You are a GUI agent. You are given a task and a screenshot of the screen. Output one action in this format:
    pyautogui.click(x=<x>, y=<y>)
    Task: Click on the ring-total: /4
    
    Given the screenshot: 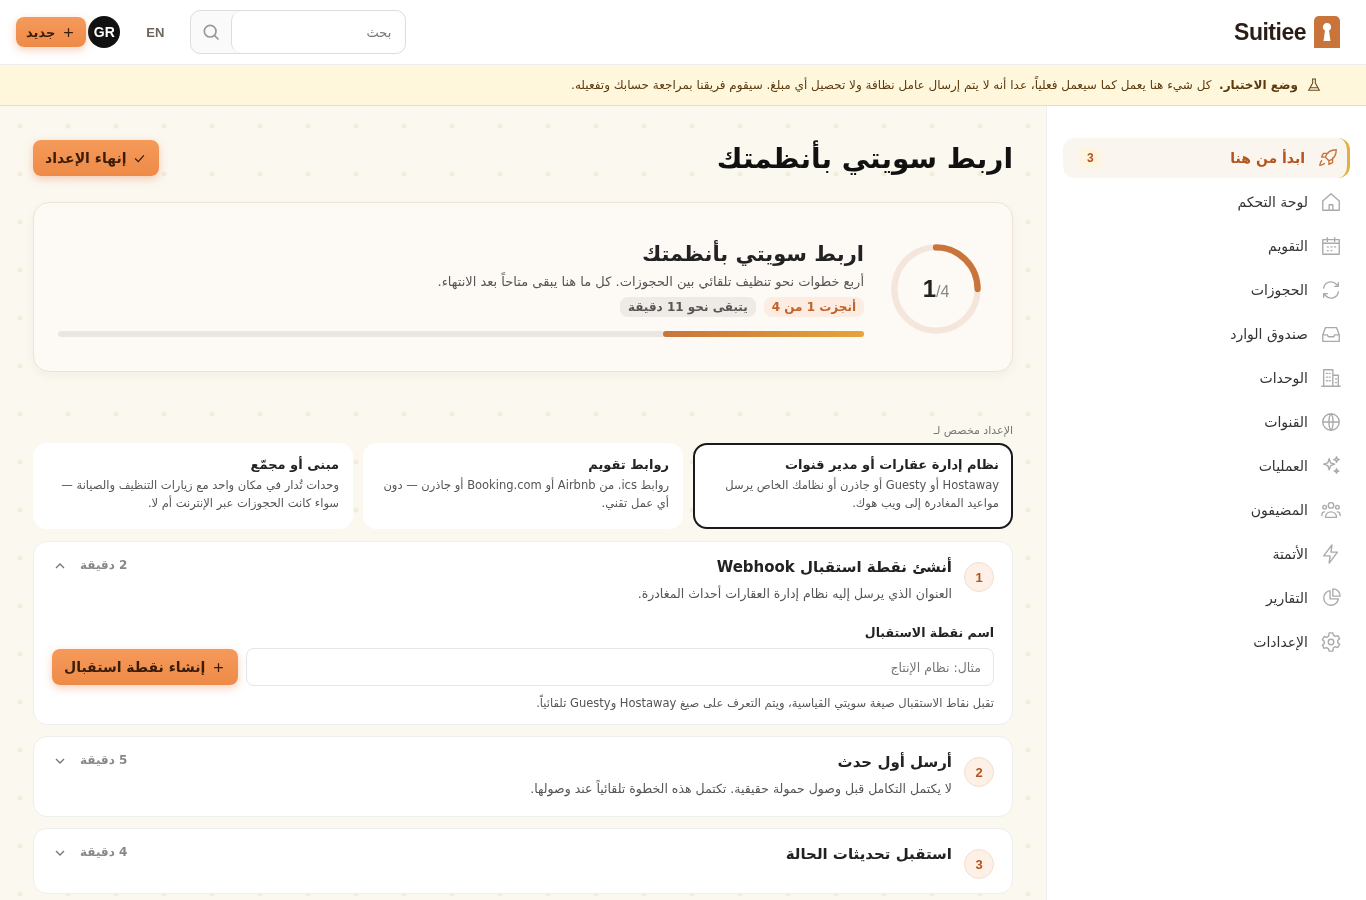 What is the action you would take?
    pyautogui.click(x=943, y=292)
    